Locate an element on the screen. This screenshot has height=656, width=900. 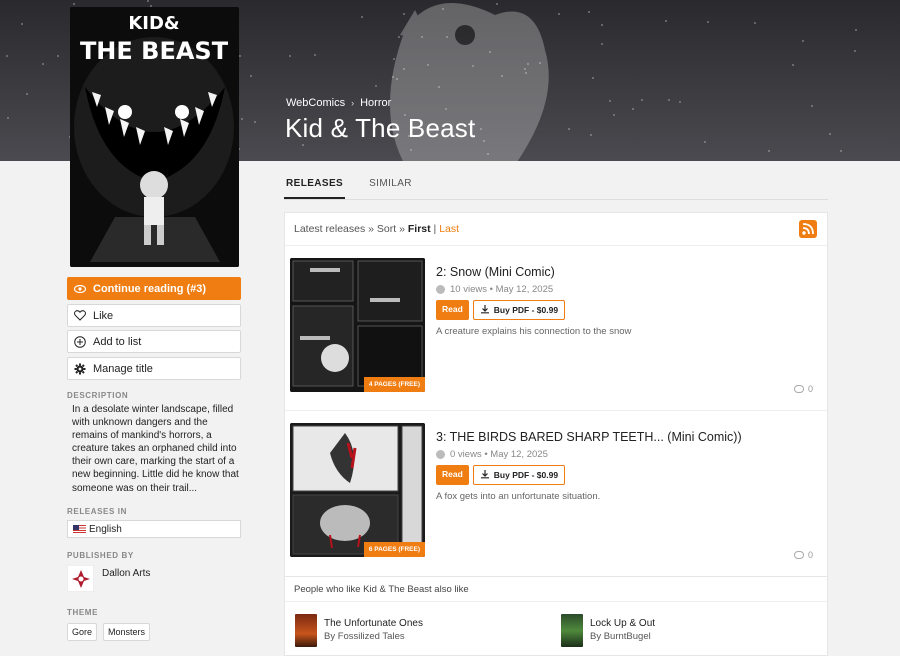
language-badge: English is located at coordinates (154, 529).